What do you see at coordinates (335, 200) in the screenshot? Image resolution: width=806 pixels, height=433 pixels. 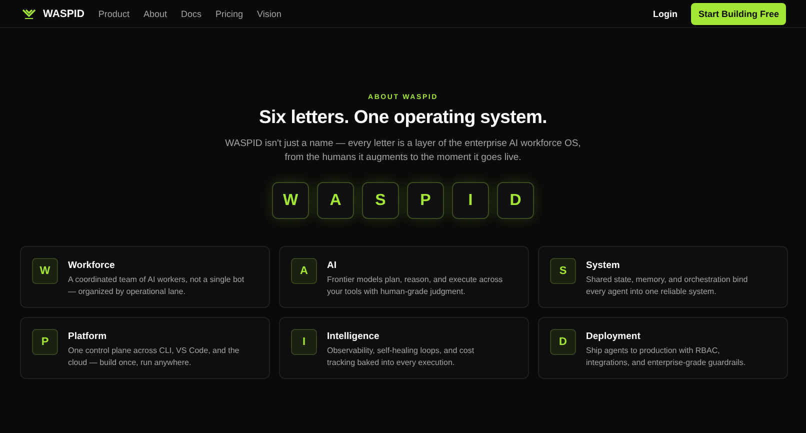 I see `letter-tile: A` at bounding box center [335, 200].